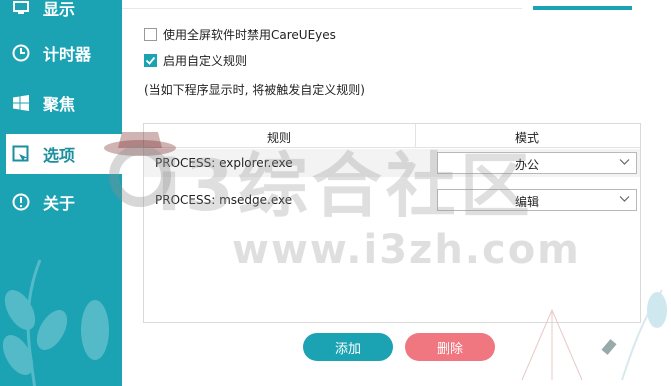 The height and width of the screenshot is (386, 671). I want to click on mode-select: 办公, so click(537, 163).